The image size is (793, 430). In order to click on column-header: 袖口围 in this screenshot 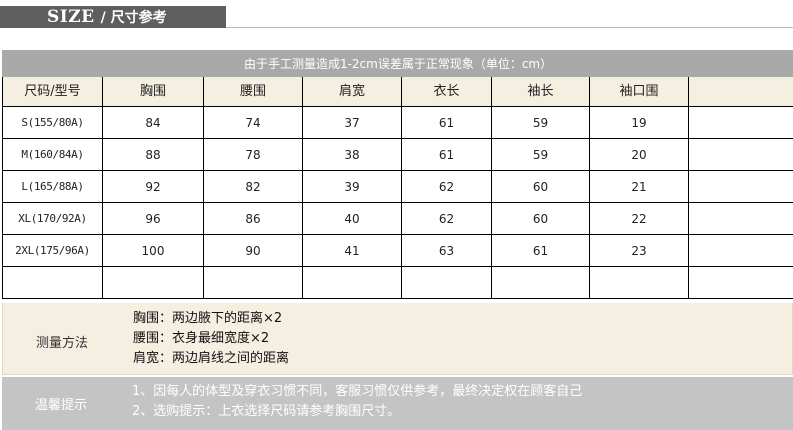, I will do `click(639, 91)`.